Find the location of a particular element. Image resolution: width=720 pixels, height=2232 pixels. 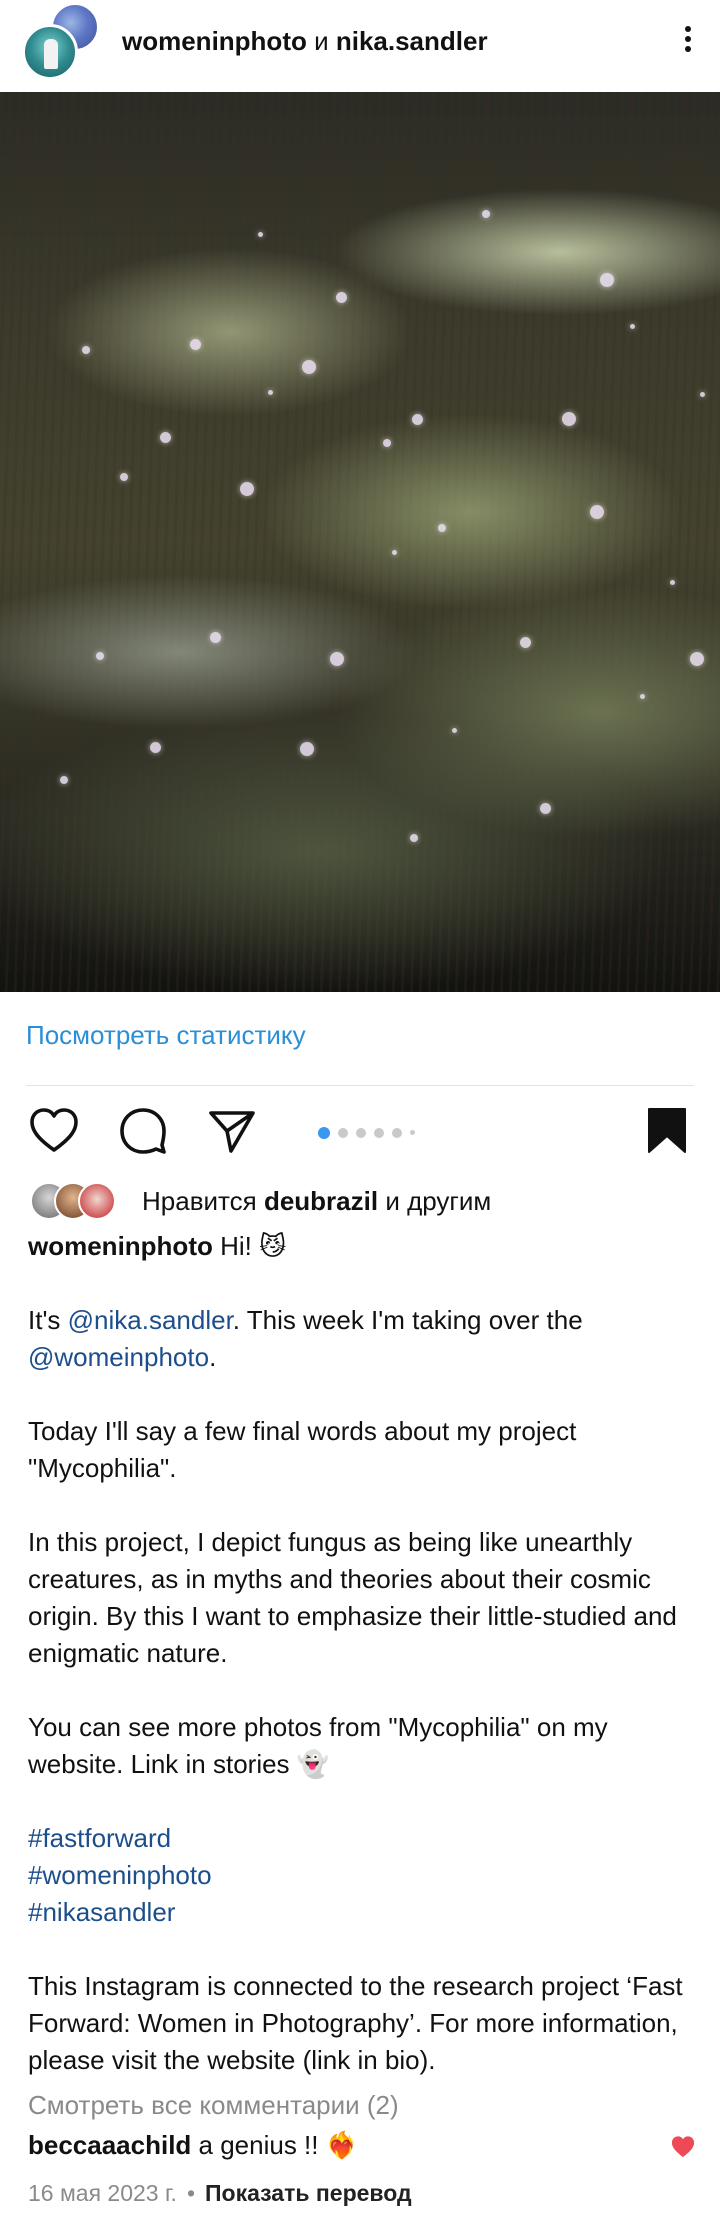

view-insights-link: Посмотреть статистику is located at coordinates (166, 1035).